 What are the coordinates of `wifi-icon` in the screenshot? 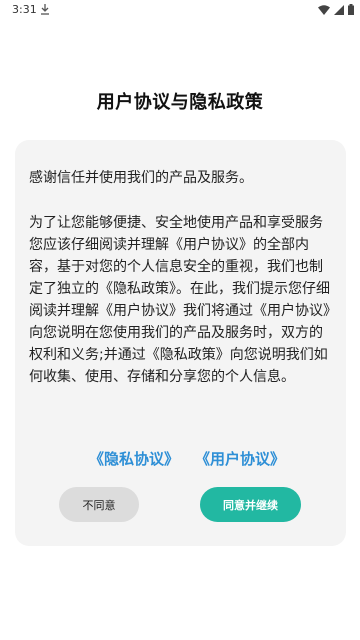 It's located at (324, 9).